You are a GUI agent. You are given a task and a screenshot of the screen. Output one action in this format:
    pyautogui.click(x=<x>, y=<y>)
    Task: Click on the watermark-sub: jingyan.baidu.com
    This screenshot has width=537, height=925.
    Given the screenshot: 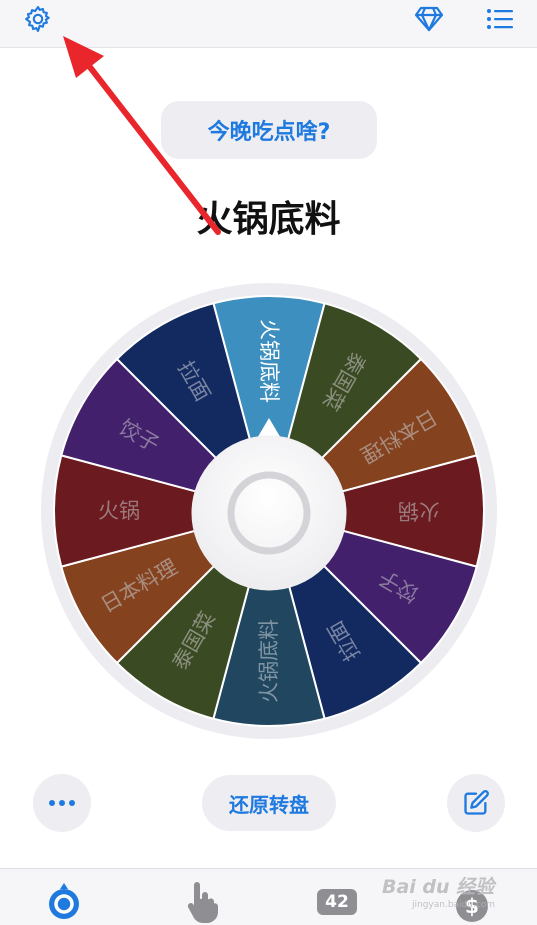 What is the action you would take?
    pyautogui.click(x=454, y=905)
    